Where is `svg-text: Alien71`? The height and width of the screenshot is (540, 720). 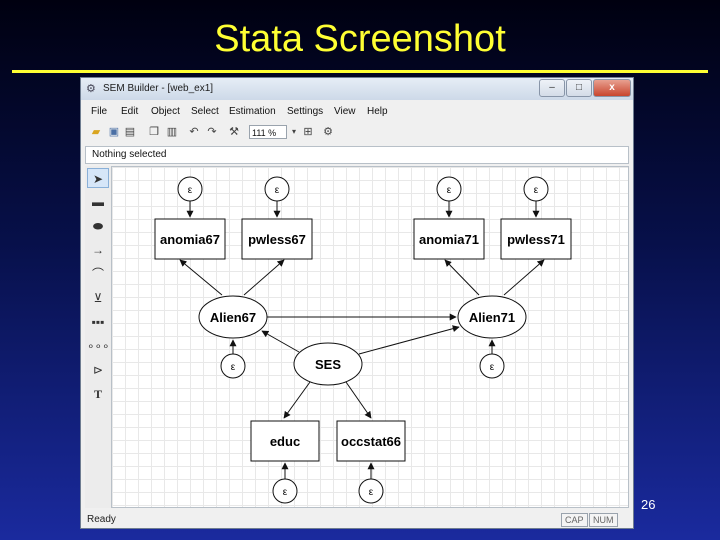 svg-text: Alien71 is located at coordinates (492, 317).